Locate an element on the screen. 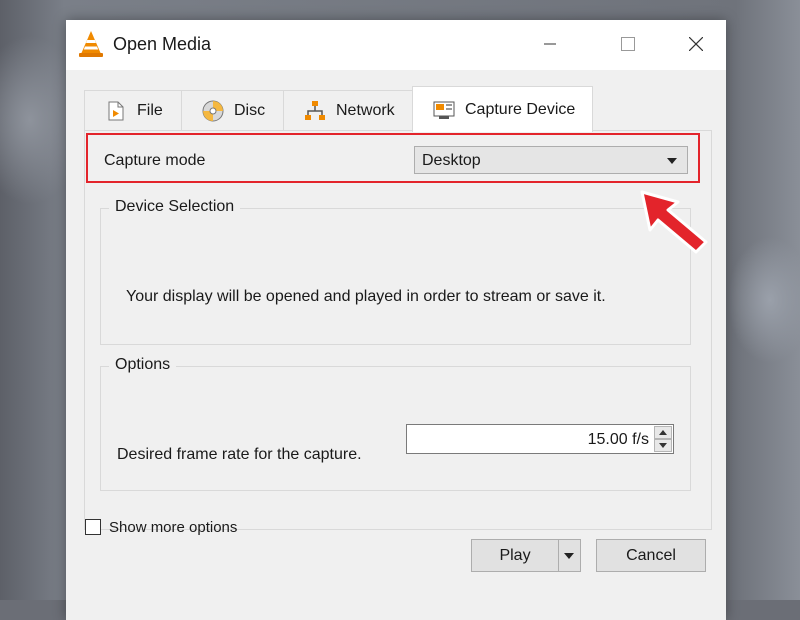 The height and width of the screenshot is (620, 800). spin-down-button is located at coordinates (663, 445).